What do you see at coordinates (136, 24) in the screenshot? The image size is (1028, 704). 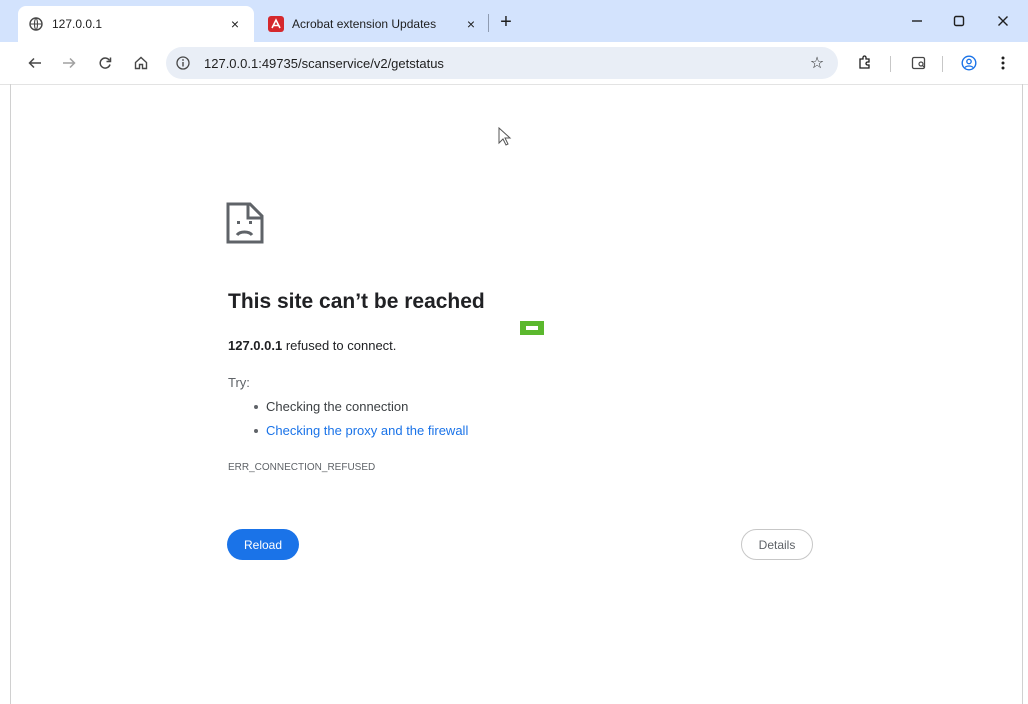 I see `tab-127-0-0-1: 127.0.0.1 ×` at bounding box center [136, 24].